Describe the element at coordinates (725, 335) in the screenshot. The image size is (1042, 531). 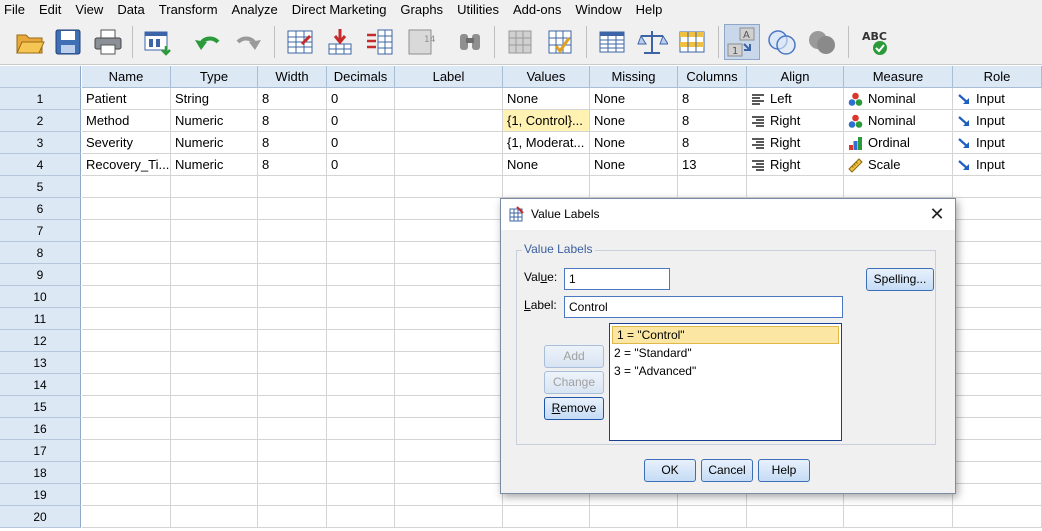
I see `list-item: 1 = "Control"` at that location.